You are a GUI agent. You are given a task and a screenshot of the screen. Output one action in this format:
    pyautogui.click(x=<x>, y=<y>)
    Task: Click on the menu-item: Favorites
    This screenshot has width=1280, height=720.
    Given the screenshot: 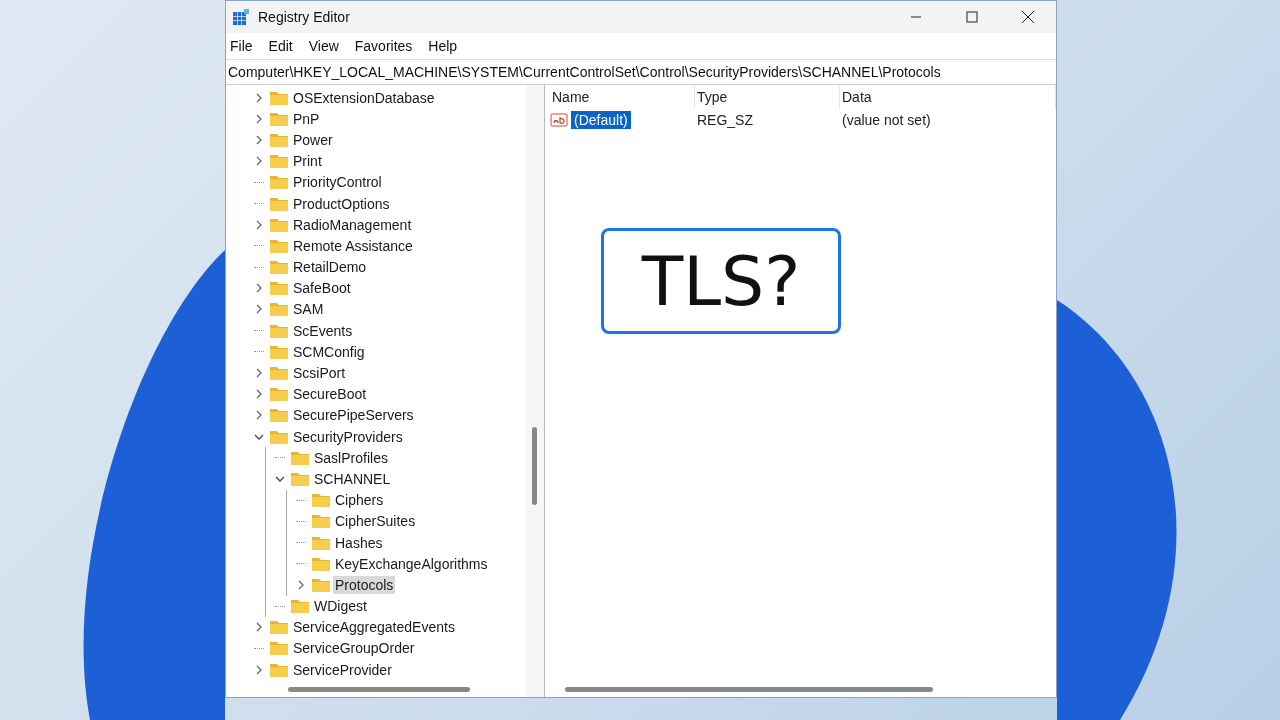 What is the action you would take?
    pyautogui.click(x=385, y=46)
    